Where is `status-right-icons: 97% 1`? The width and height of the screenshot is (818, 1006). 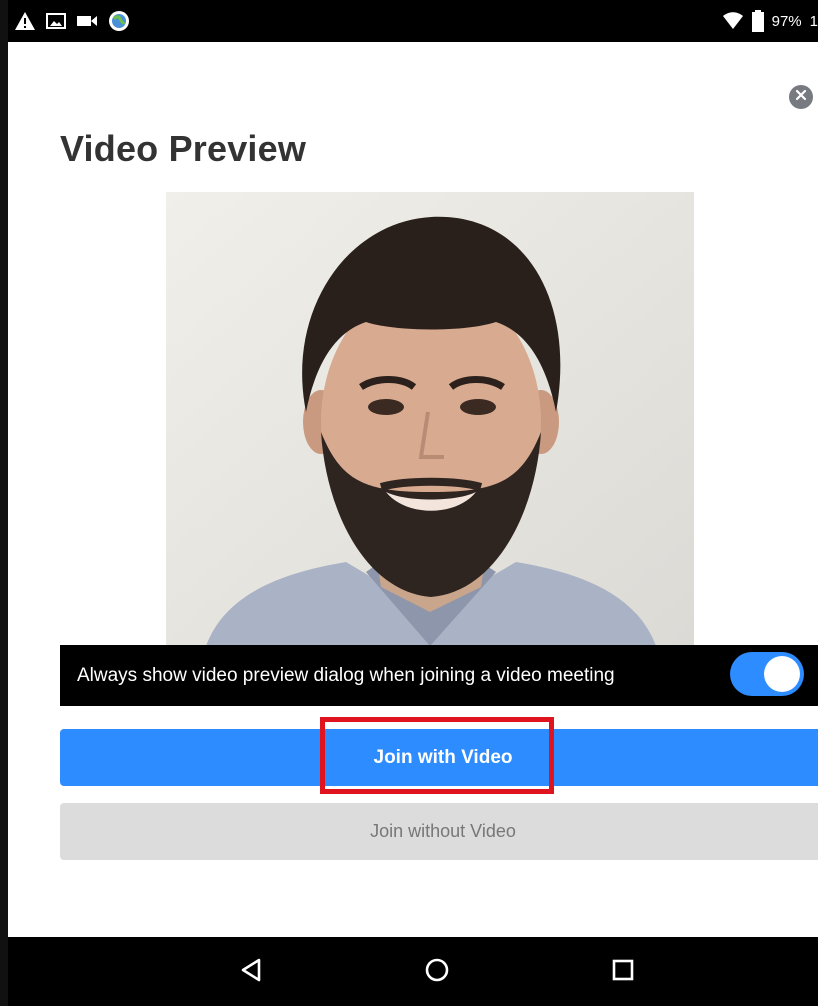
status-right-icons: 97% 1 is located at coordinates (770, 21).